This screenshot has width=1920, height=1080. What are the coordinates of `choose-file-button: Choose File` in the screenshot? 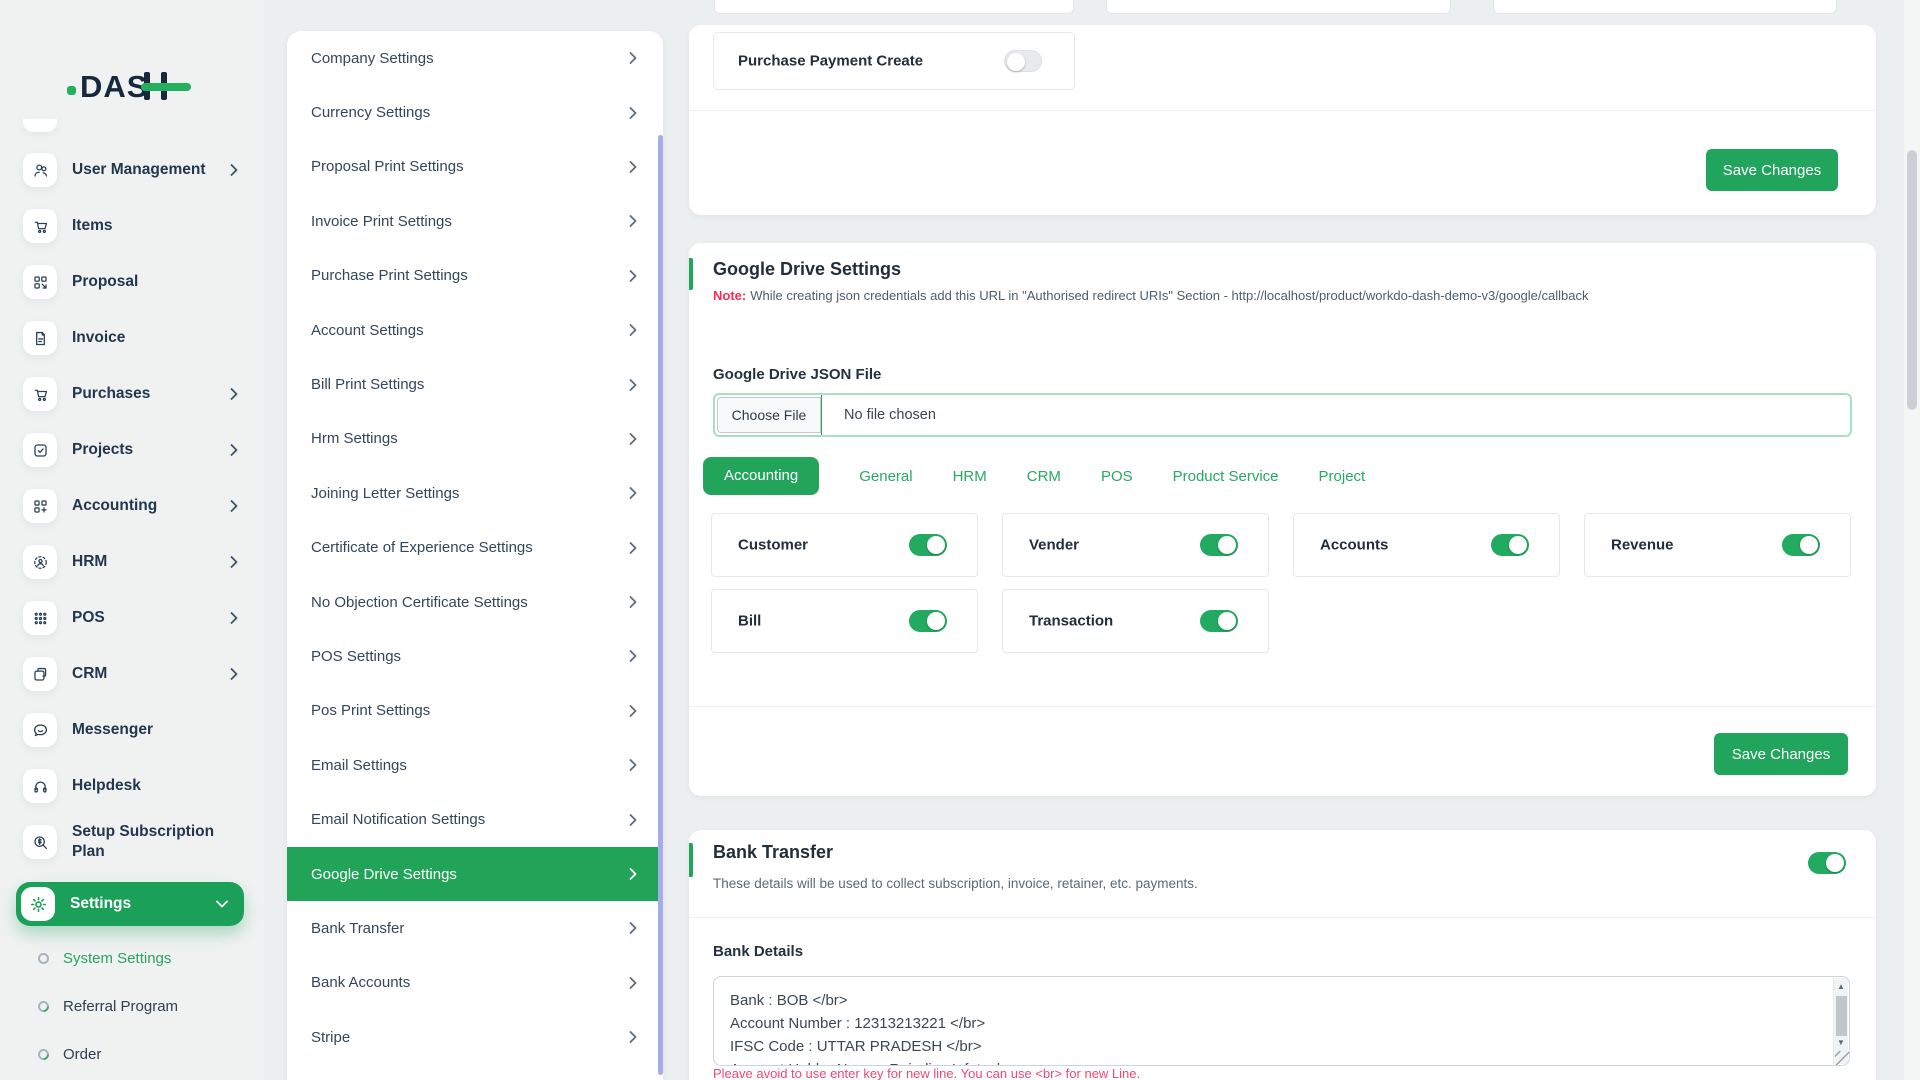 It's located at (769, 415).